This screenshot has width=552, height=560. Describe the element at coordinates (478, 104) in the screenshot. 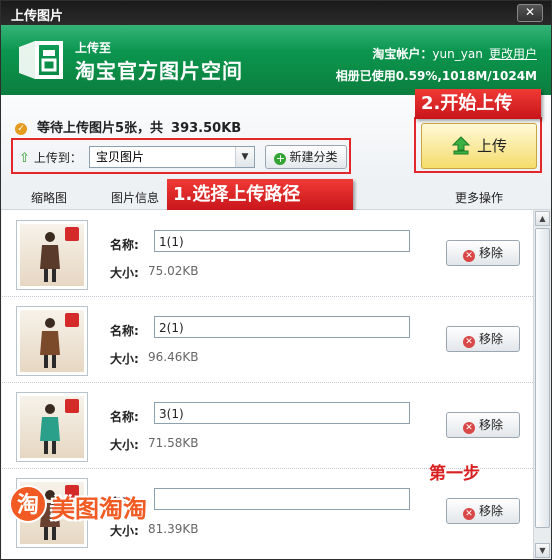

I see `step2-callout: 2.开始上传` at that location.